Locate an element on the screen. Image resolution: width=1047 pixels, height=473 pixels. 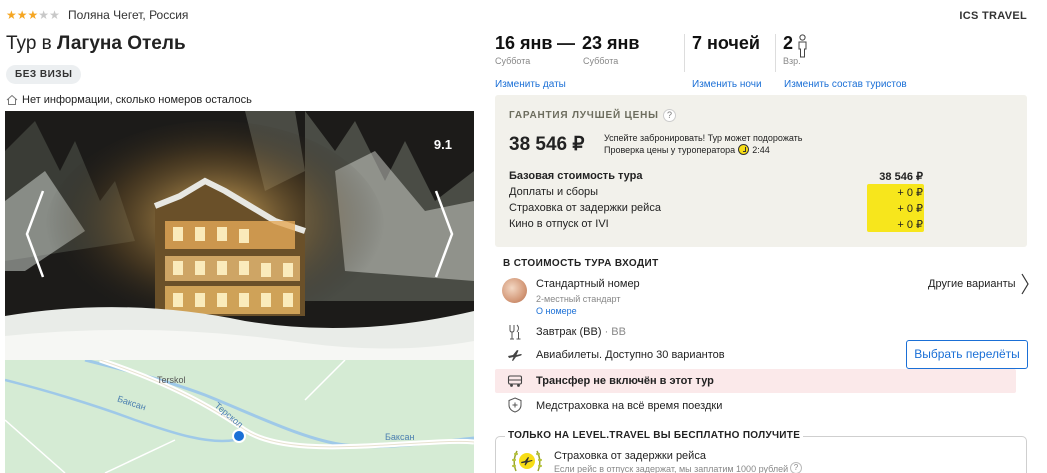
room-thumbnail is located at coordinates (514, 290).